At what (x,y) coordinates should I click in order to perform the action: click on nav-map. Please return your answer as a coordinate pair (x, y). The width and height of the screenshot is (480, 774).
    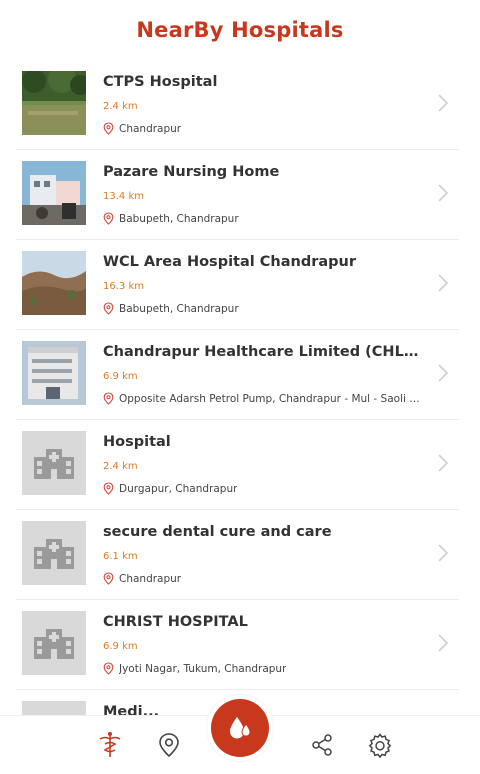
    Looking at the image, I should click on (169, 745).